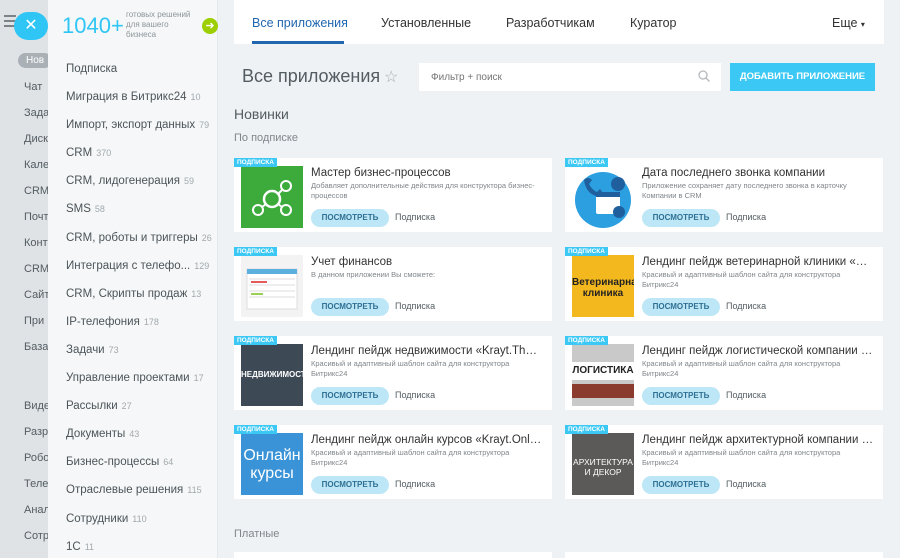  What do you see at coordinates (89, 546) in the screenshot?
I see `category-count: 11` at bounding box center [89, 546].